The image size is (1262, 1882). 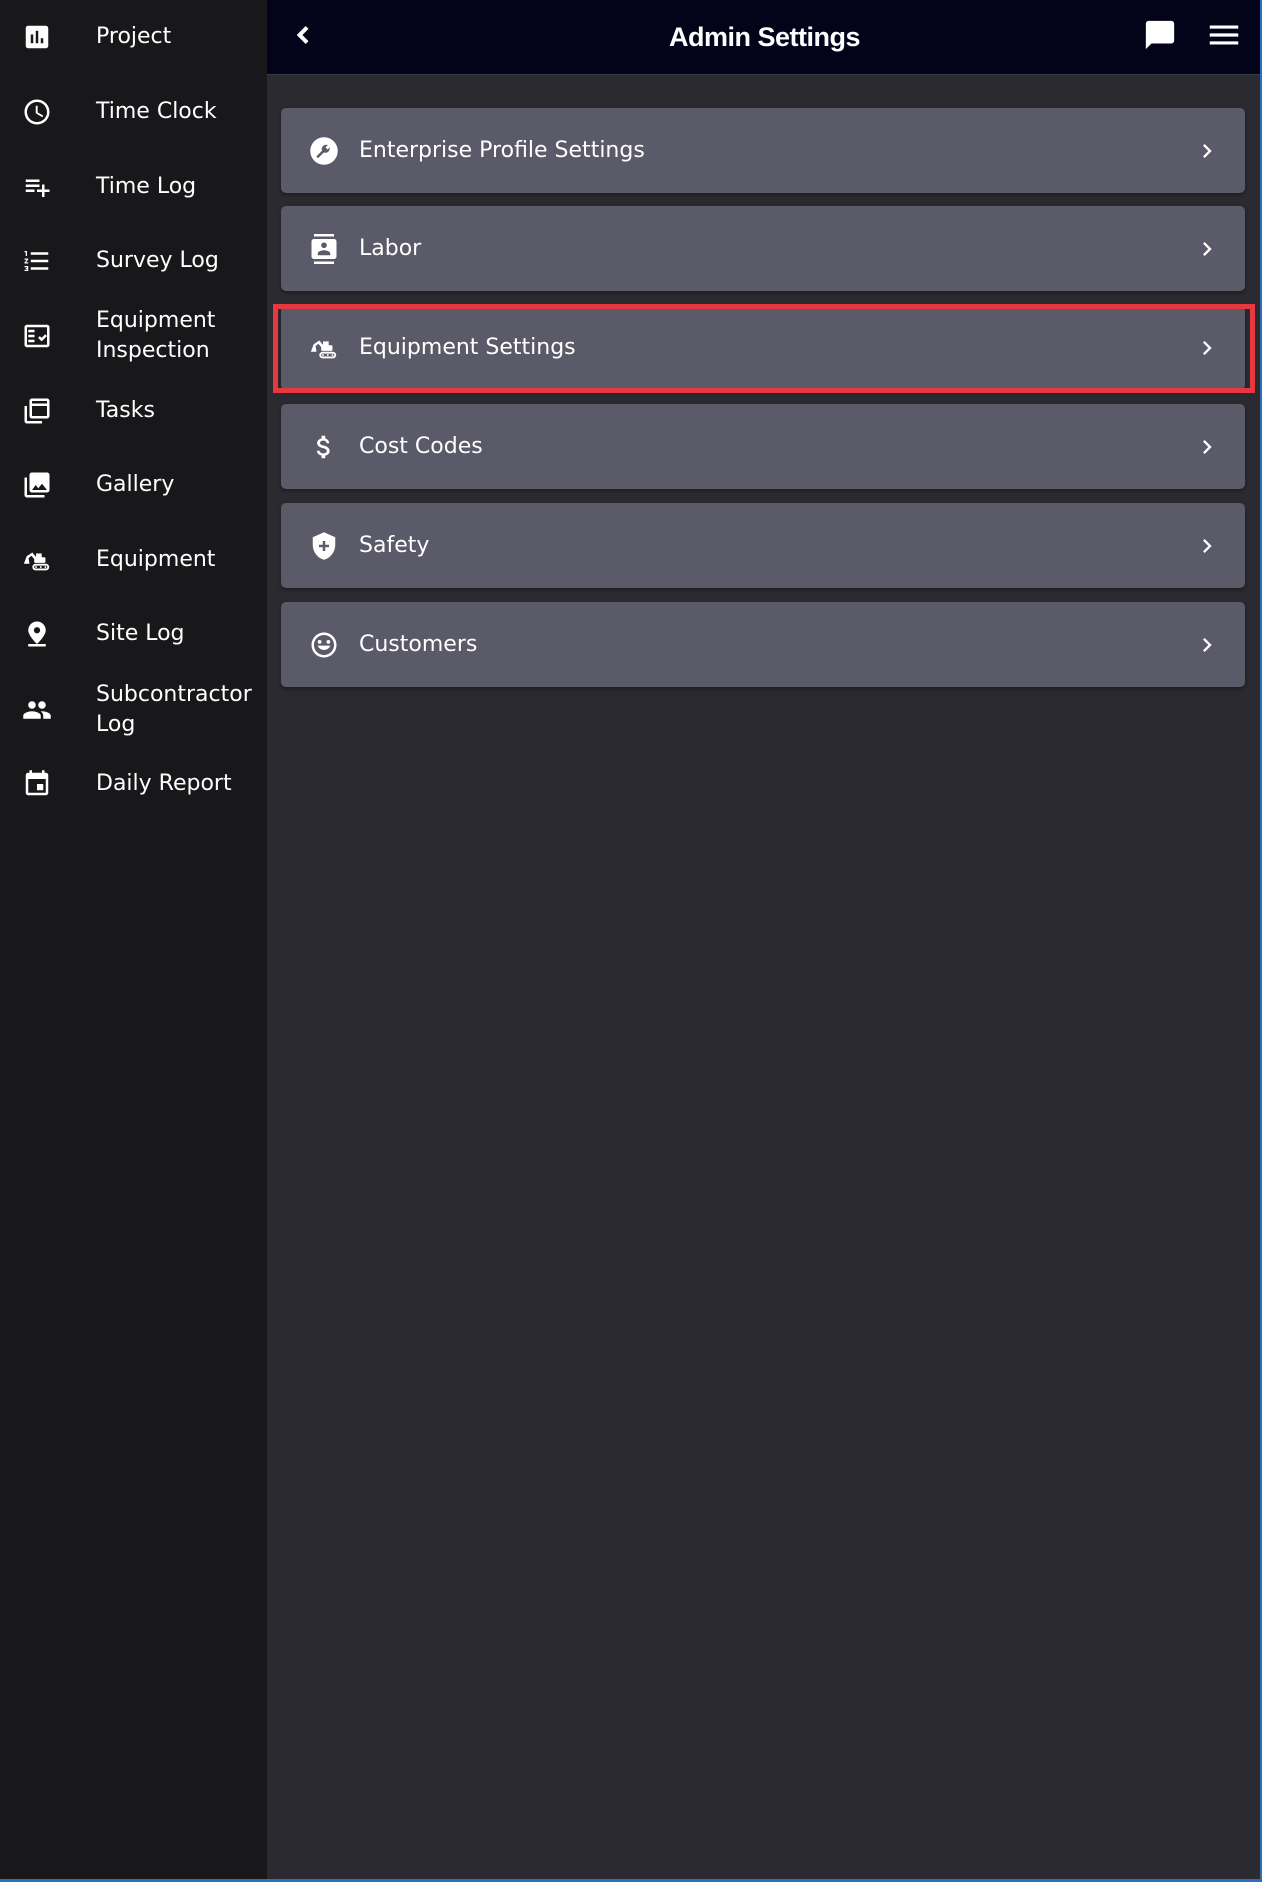 What do you see at coordinates (125, 410) in the screenshot?
I see `sidebar-item-label: Tasks` at bounding box center [125, 410].